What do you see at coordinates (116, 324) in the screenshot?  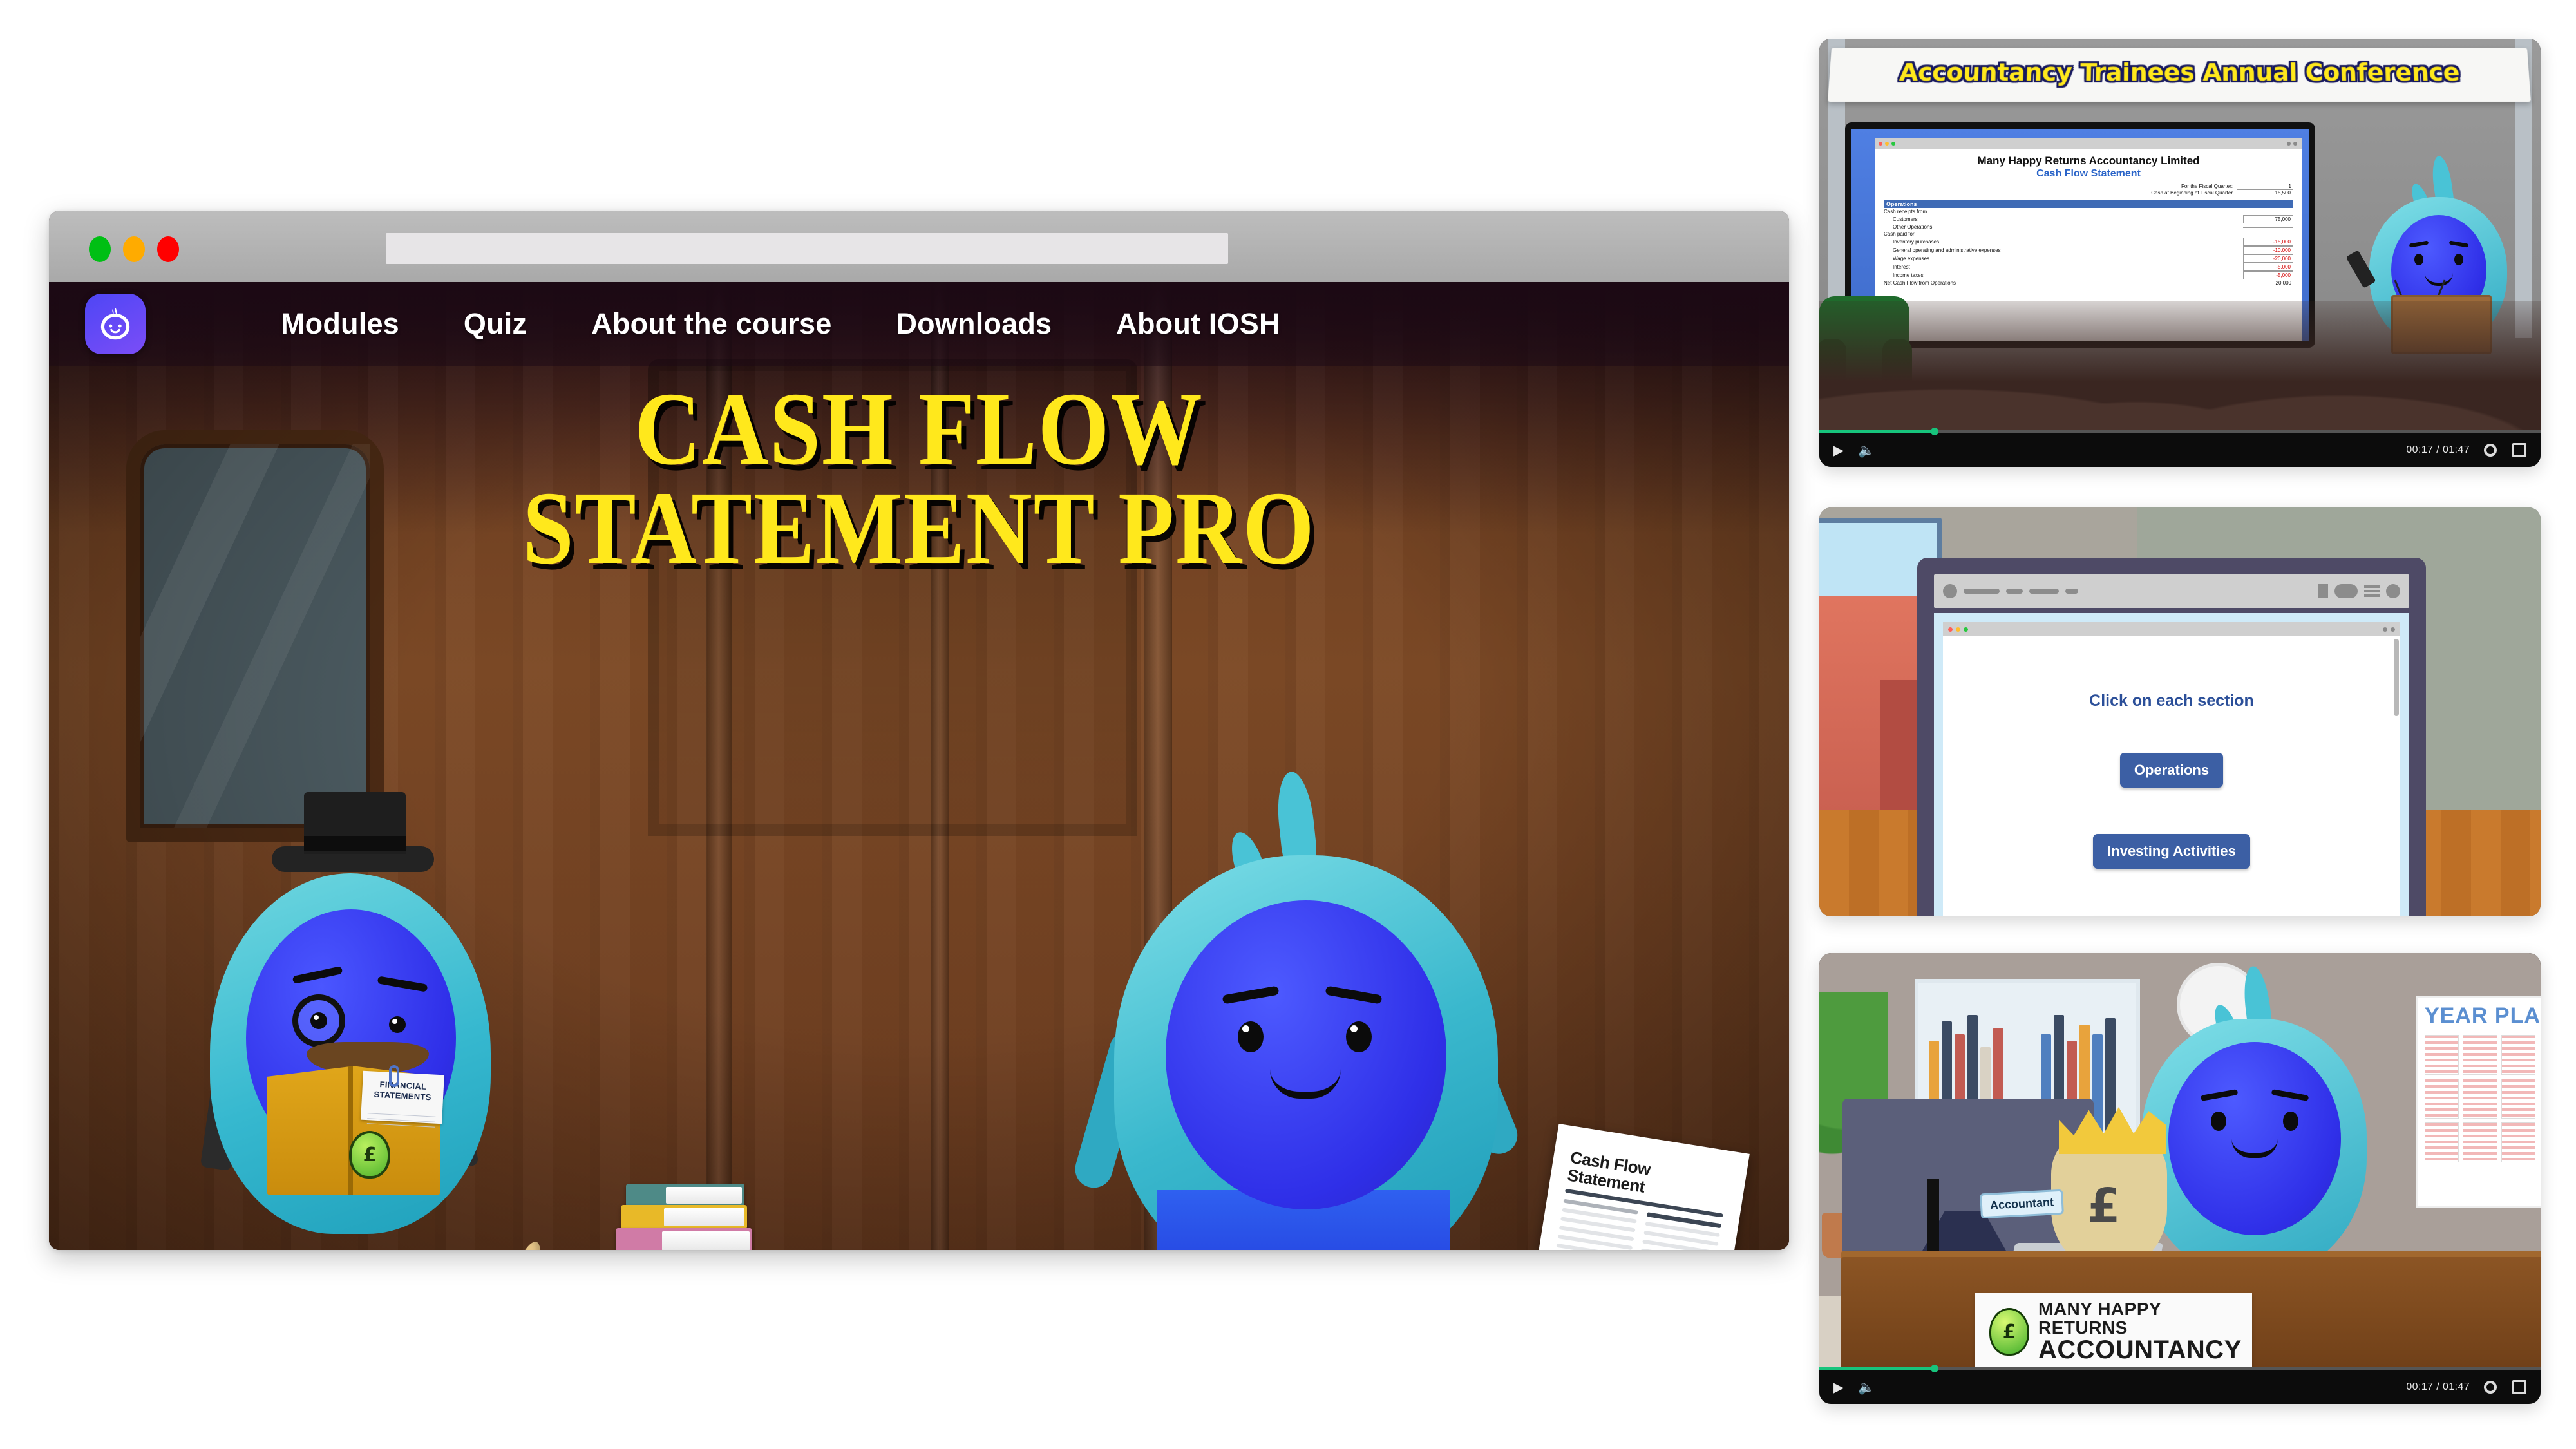 I see `site-logo` at bounding box center [116, 324].